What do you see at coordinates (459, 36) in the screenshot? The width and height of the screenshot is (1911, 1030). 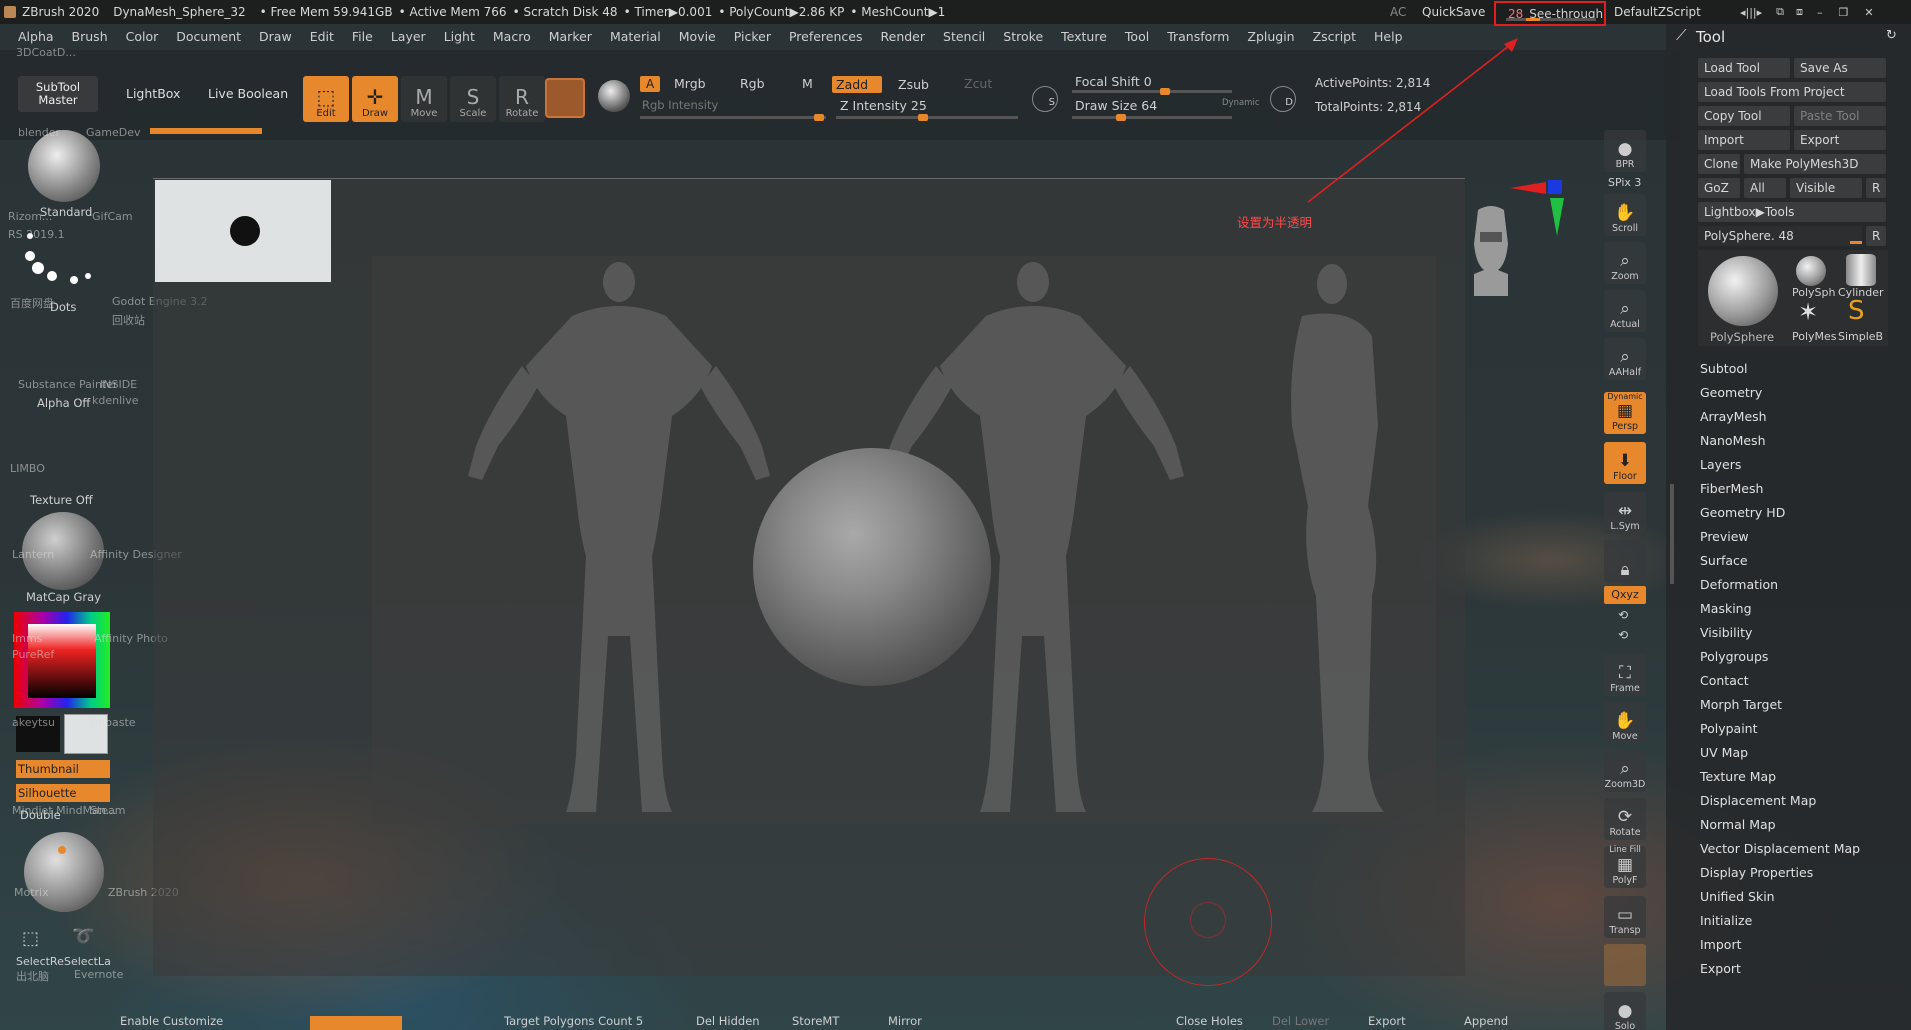 I see `menu-item-light: Light` at bounding box center [459, 36].